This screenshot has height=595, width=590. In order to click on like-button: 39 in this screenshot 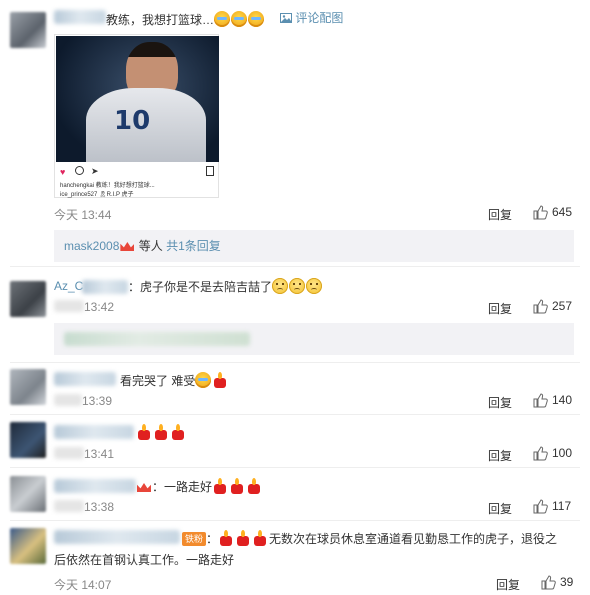, I will do `click(556, 582)`.